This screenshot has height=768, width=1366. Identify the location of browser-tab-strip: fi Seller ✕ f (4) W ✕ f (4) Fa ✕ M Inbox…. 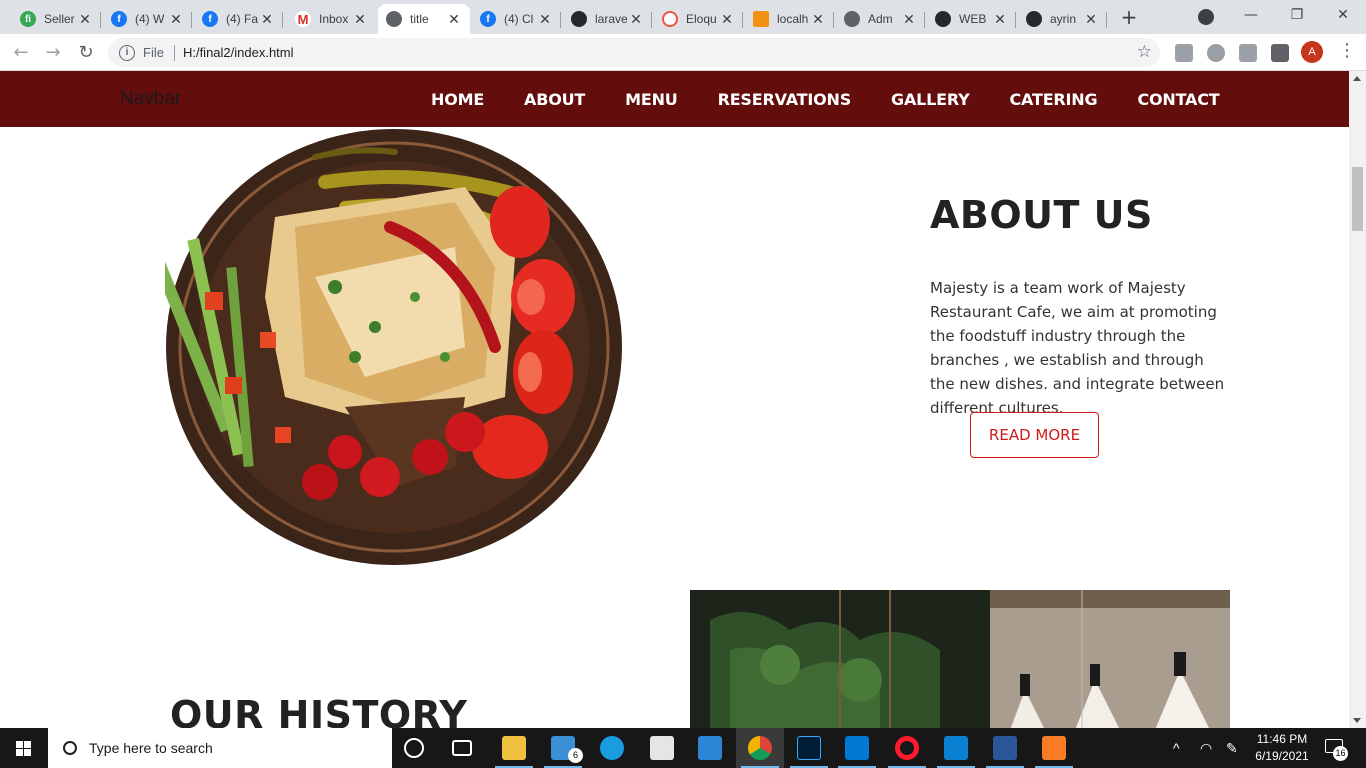
(683, 17).